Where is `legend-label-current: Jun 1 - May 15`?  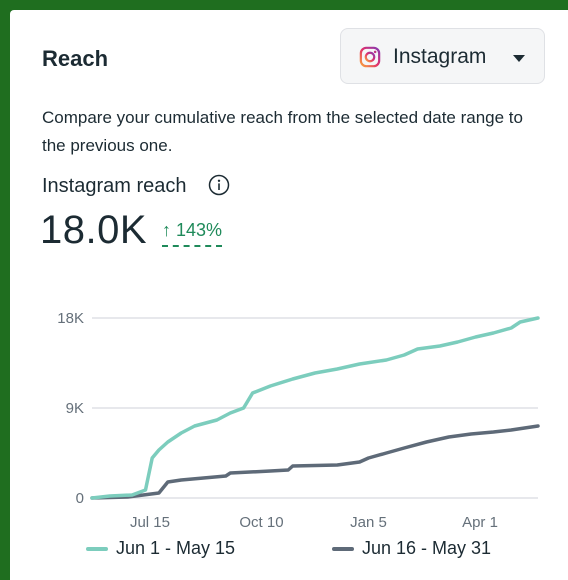 legend-label-current: Jun 1 - May 15 is located at coordinates (176, 548).